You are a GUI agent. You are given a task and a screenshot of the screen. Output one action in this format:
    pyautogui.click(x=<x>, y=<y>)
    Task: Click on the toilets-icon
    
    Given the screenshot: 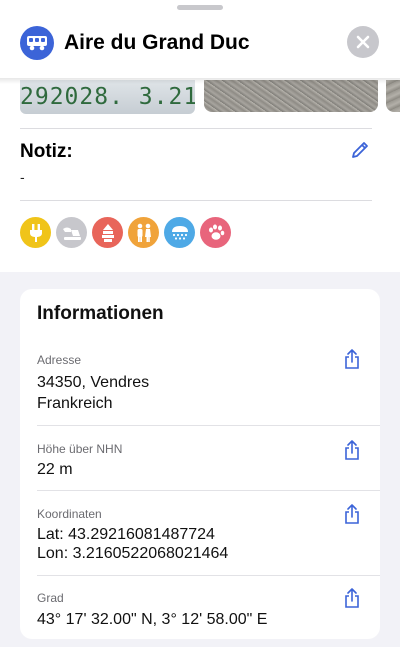 What is the action you would take?
    pyautogui.click(x=143, y=232)
    